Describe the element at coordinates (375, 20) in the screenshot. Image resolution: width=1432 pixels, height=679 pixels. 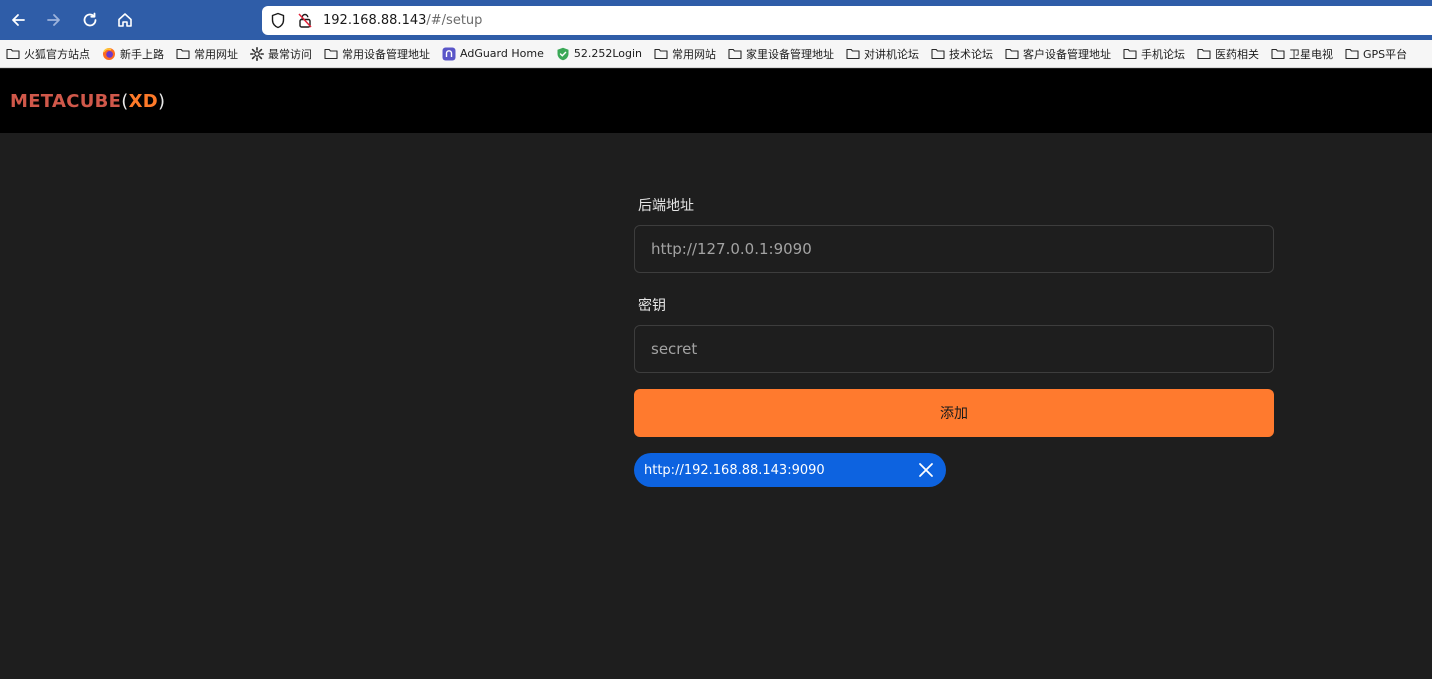
I see `url-host: 192.168.88.143` at that location.